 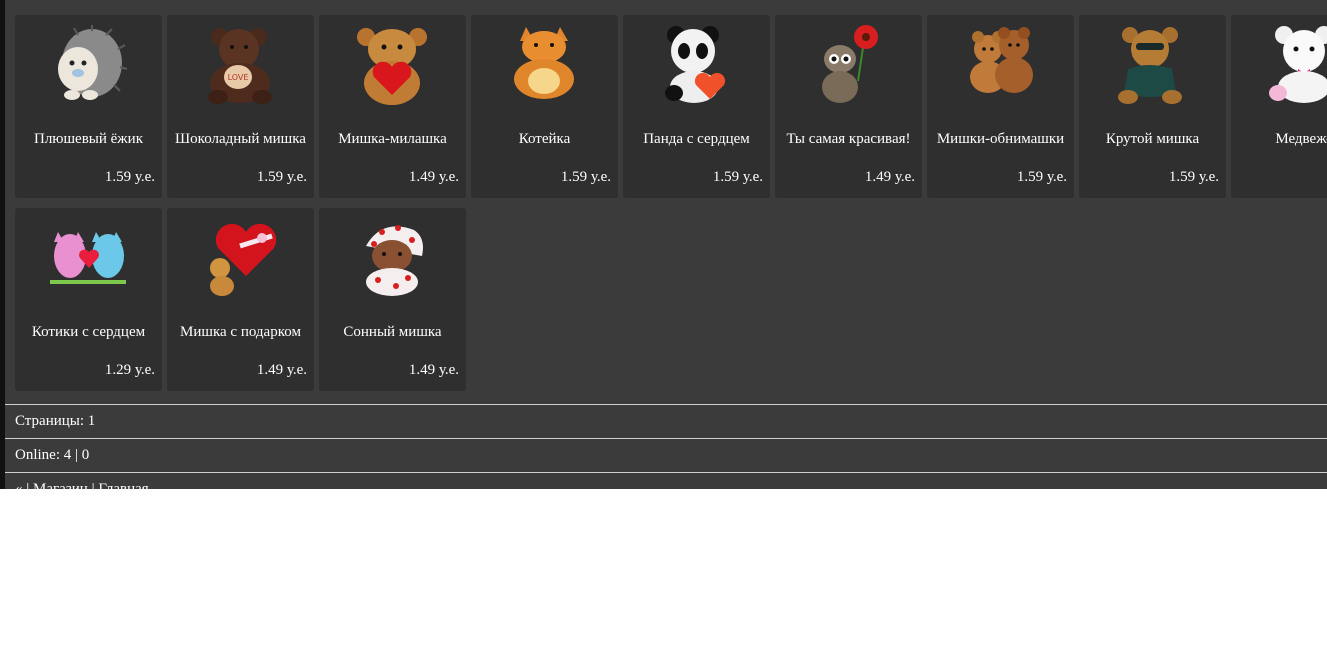 I want to click on online-counter: Online: 4 | 0, so click(x=52, y=455).